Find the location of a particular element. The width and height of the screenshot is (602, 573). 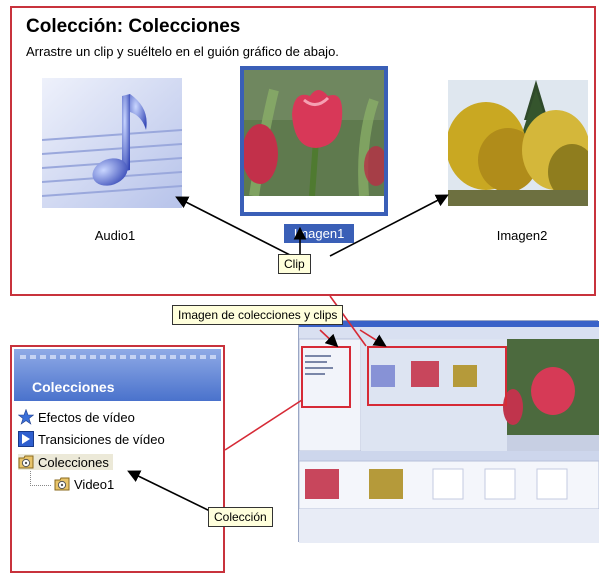

callout-images-and-clips: Imagen de colecciones y clips is located at coordinates (258, 315).